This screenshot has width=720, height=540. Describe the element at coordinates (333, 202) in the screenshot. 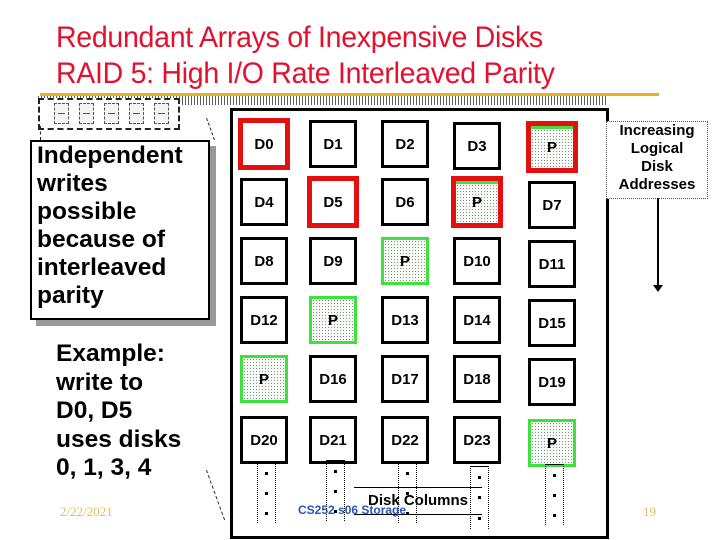

I see `data-block-d5: D5` at that location.